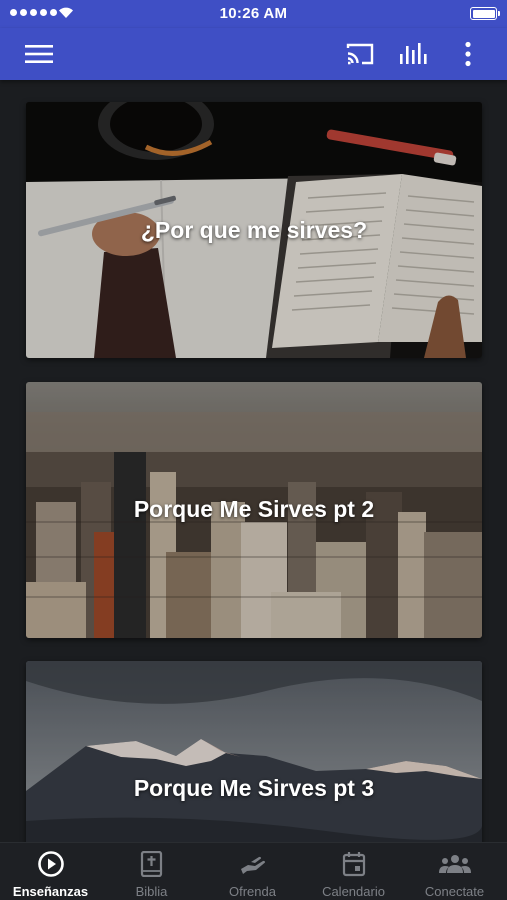  I want to click on more-vert-icon, so click(468, 54).